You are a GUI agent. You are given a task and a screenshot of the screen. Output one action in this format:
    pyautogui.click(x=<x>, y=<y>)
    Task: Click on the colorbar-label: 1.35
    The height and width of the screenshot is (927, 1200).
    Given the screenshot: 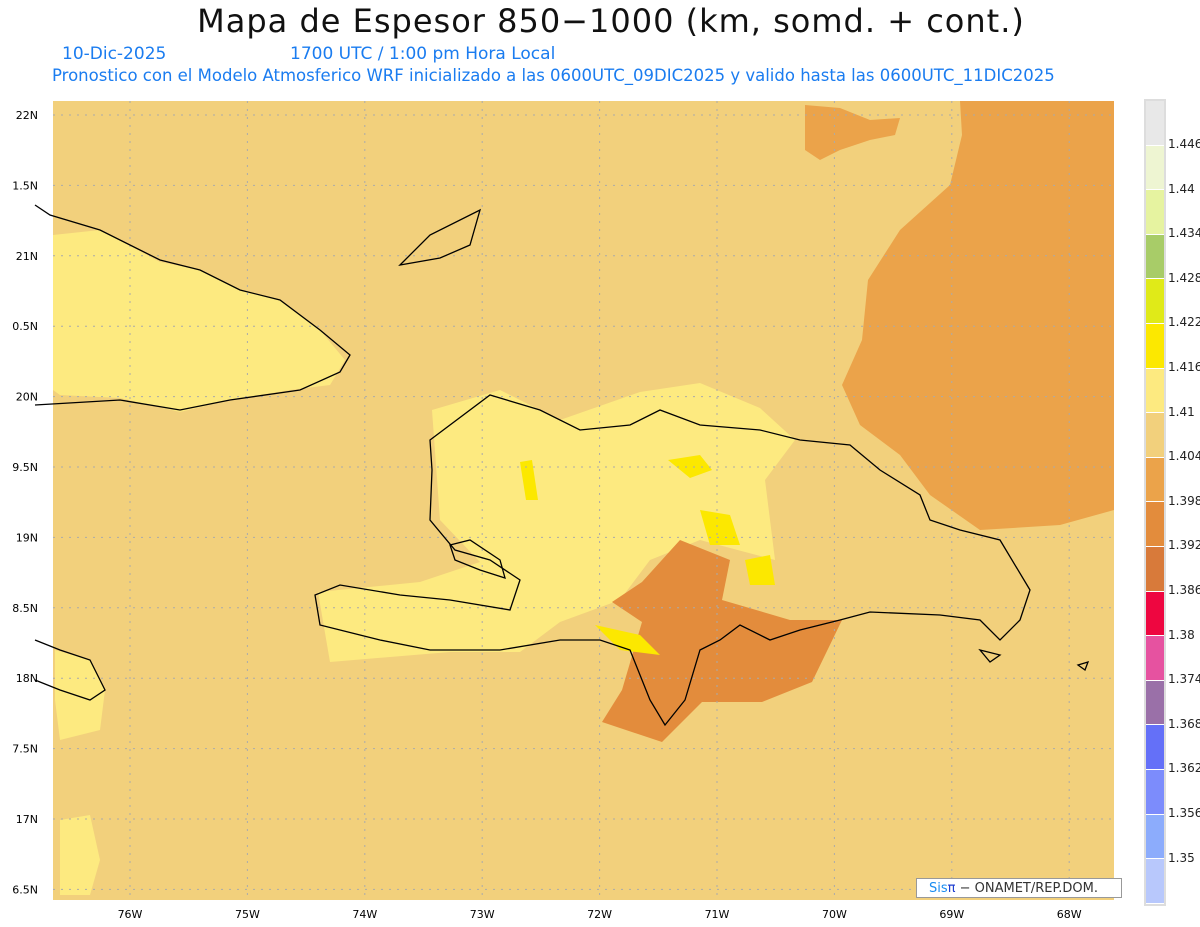 What is the action you would take?
    pyautogui.click(x=1181, y=857)
    